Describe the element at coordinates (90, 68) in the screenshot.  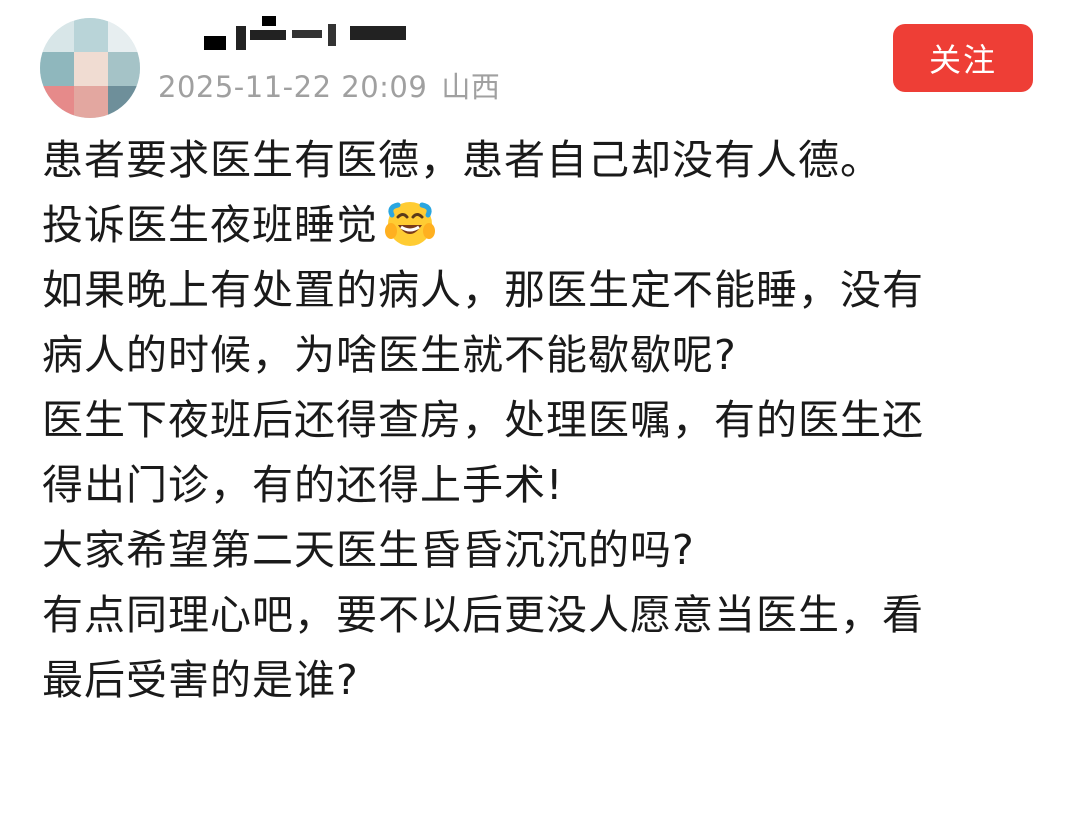
I see `user-avatar` at that location.